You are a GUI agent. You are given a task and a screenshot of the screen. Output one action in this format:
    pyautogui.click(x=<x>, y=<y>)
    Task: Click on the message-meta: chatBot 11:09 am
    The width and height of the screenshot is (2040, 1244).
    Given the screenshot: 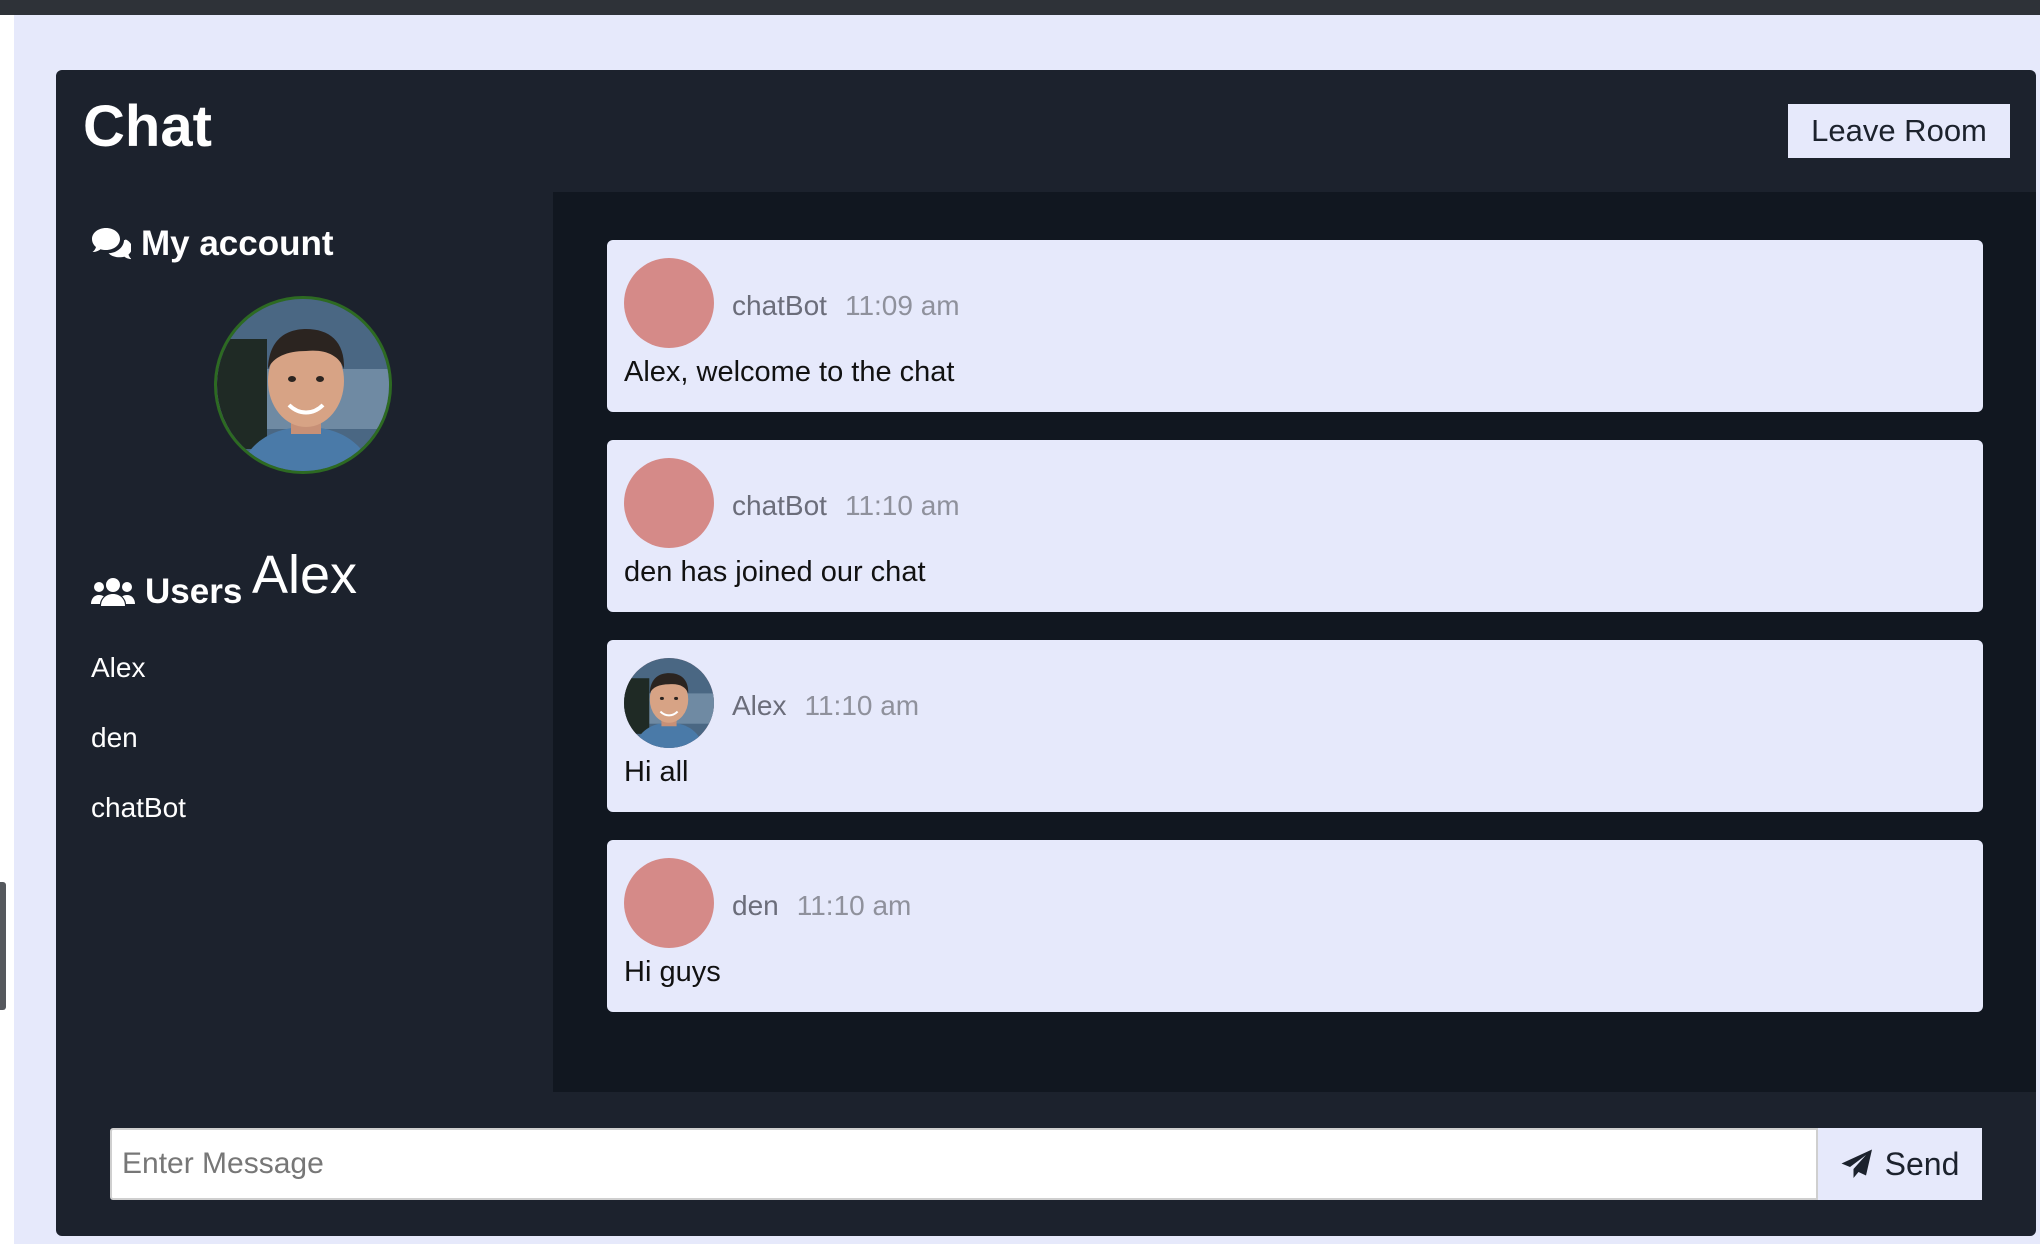 What is the action you would take?
    pyautogui.click(x=846, y=306)
    